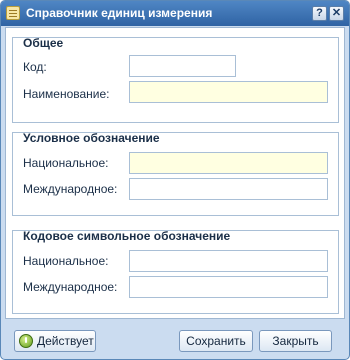 This screenshot has width=350, height=360. Describe the element at coordinates (228, 163) in the screenshot. I see `conventional-national-field` at that location.